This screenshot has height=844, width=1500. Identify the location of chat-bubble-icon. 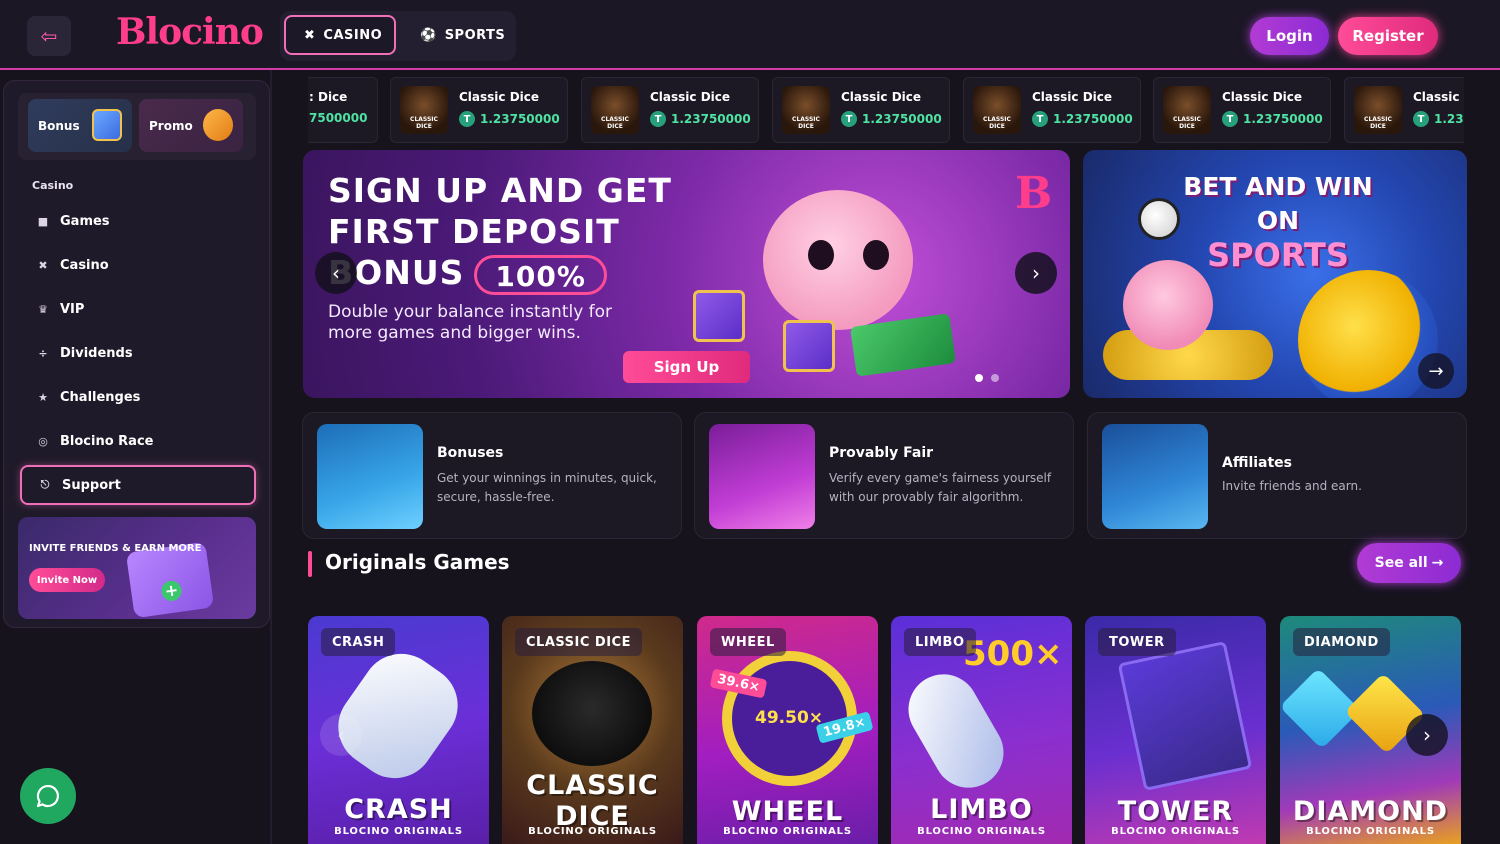
(47, 796).